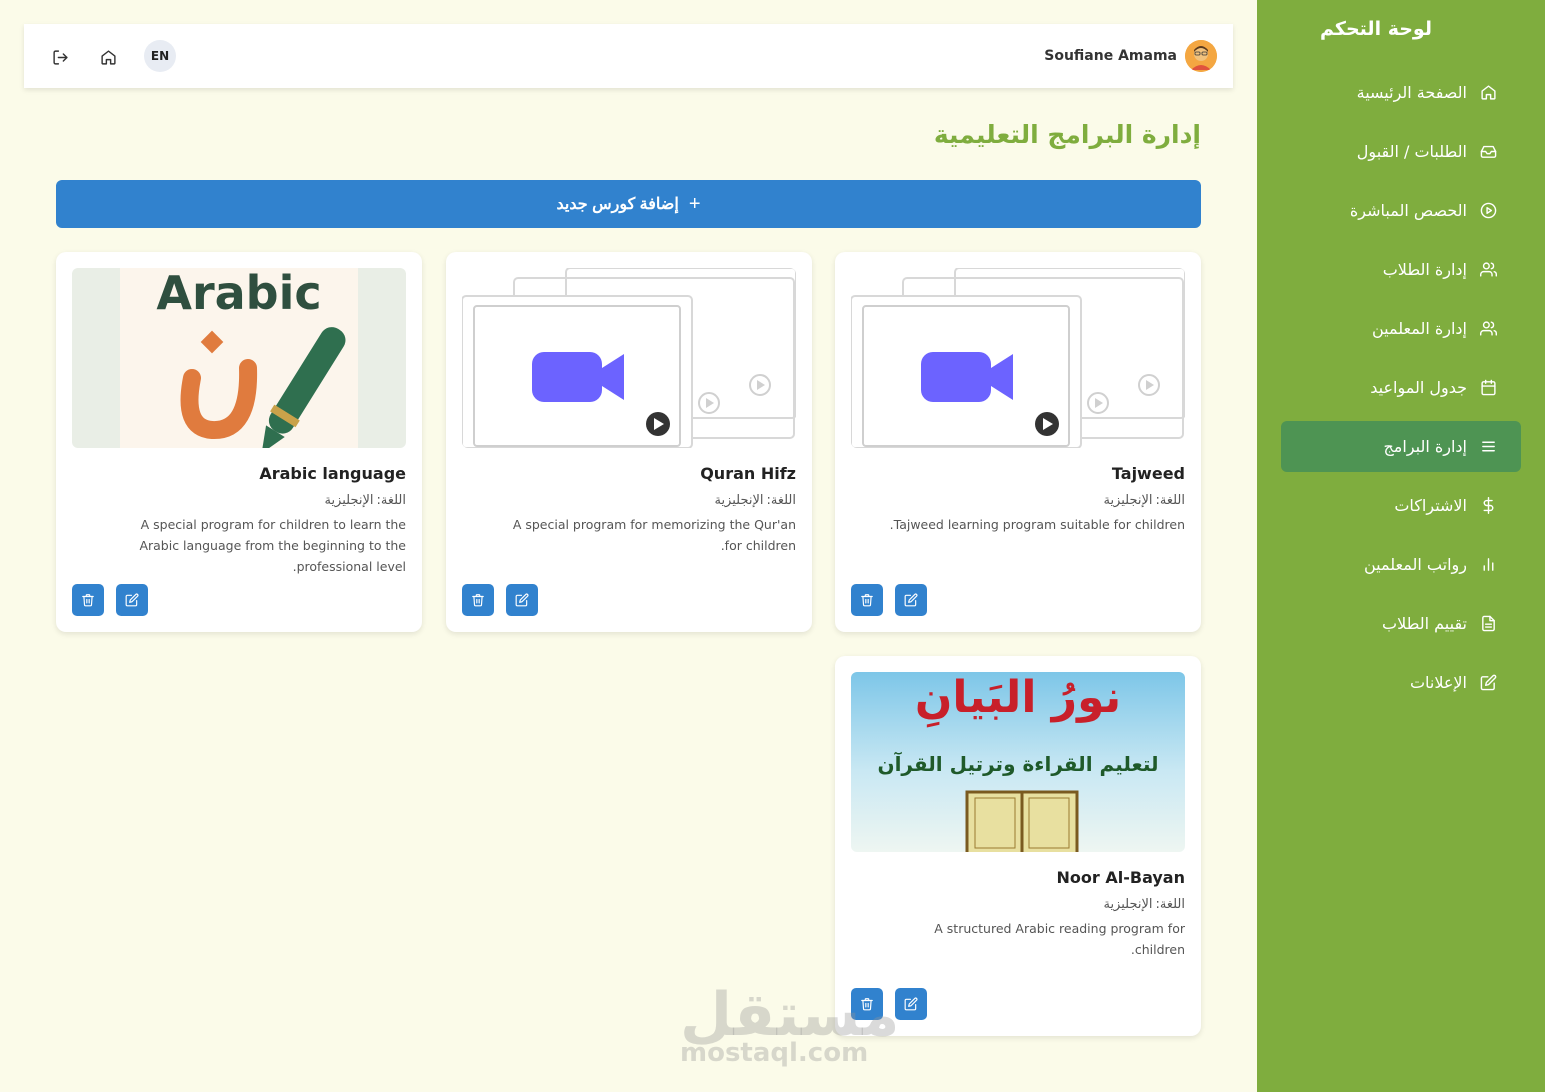 The image size is (1545, 1092). I want to click on quran-book-image, so click(1022, 821).